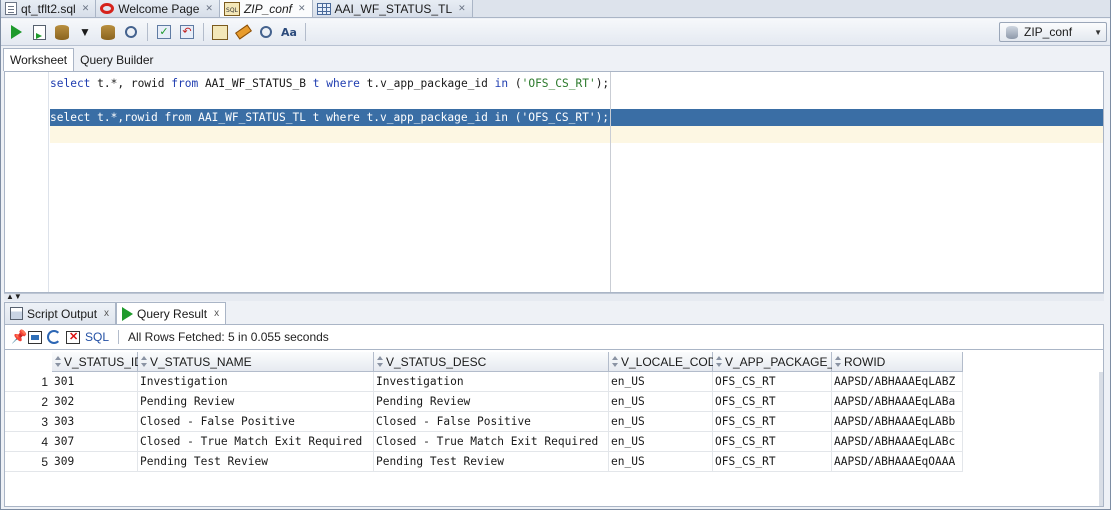 Image resolution: width=1111 pixels, height=510 pixels. I want to click on sql-text: t.*, rowid, so click(131, 83).